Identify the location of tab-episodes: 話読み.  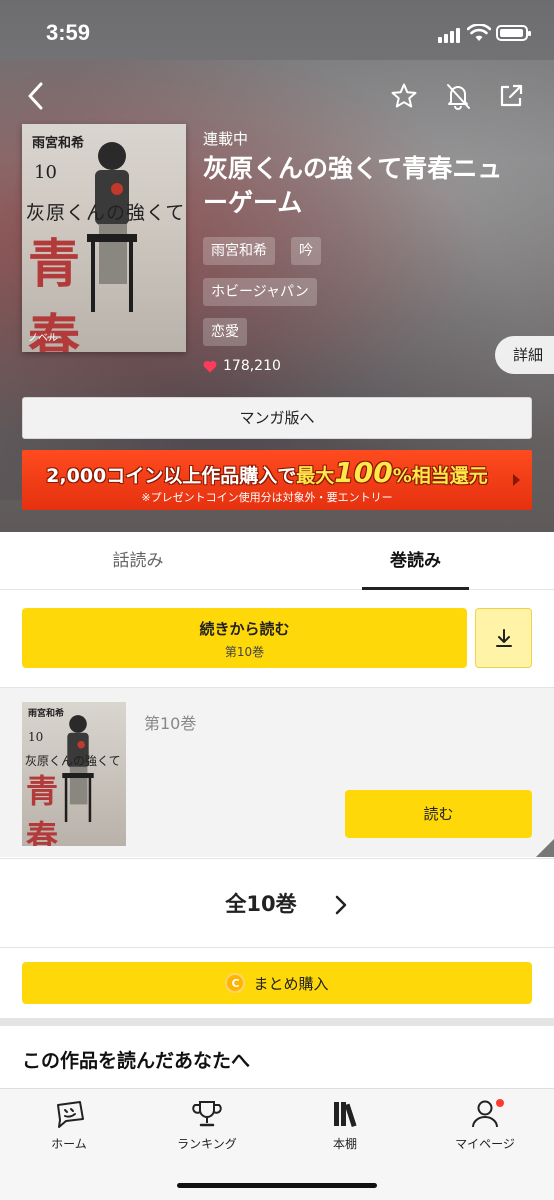
(138, 561).